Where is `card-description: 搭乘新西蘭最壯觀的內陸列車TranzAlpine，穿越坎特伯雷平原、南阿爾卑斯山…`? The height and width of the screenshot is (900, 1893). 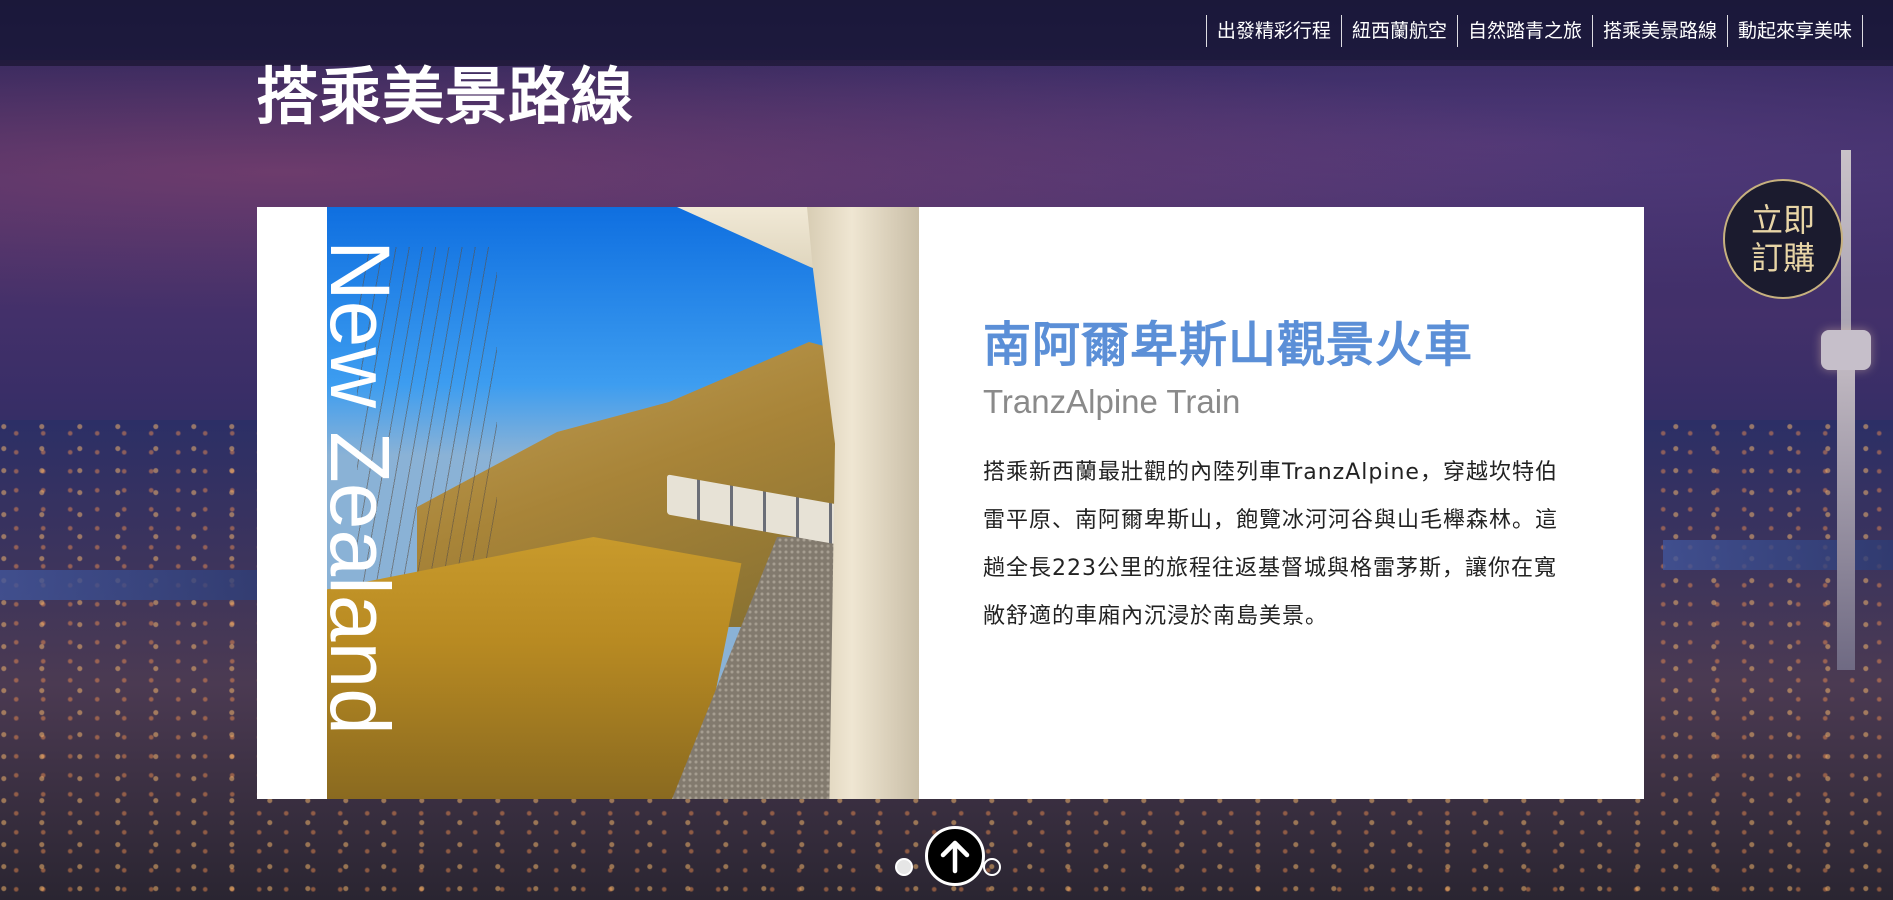 card-description: 搭乘新西蘭最壯觀的內陸列車TranzAlpine，穿越坎特伯雷平原、南阿爾卑斯山… is located at coordinates (1271, 544).